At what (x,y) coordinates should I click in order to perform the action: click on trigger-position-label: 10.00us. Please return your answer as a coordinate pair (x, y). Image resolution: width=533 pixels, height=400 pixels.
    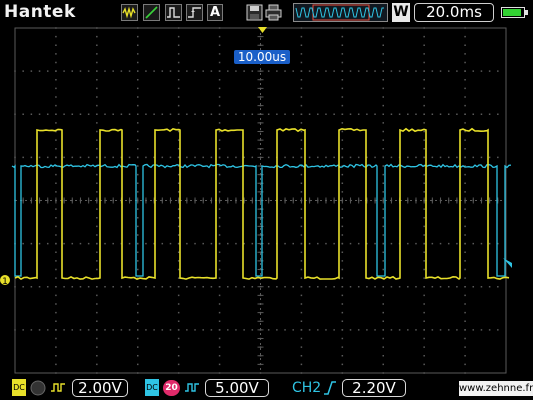
    Looking at the image, I should click on (262, 57).